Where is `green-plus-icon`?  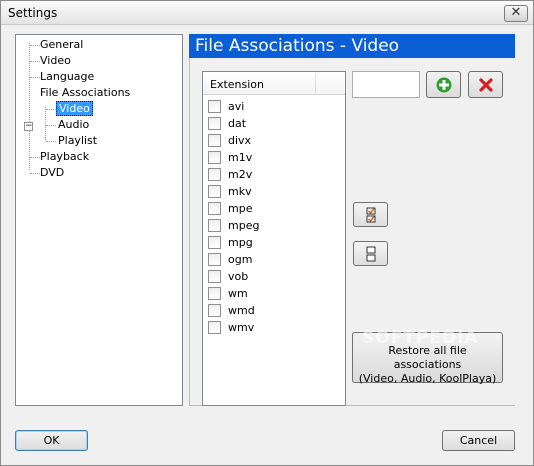 green-plus-icon is located at coordinates (444, 85).